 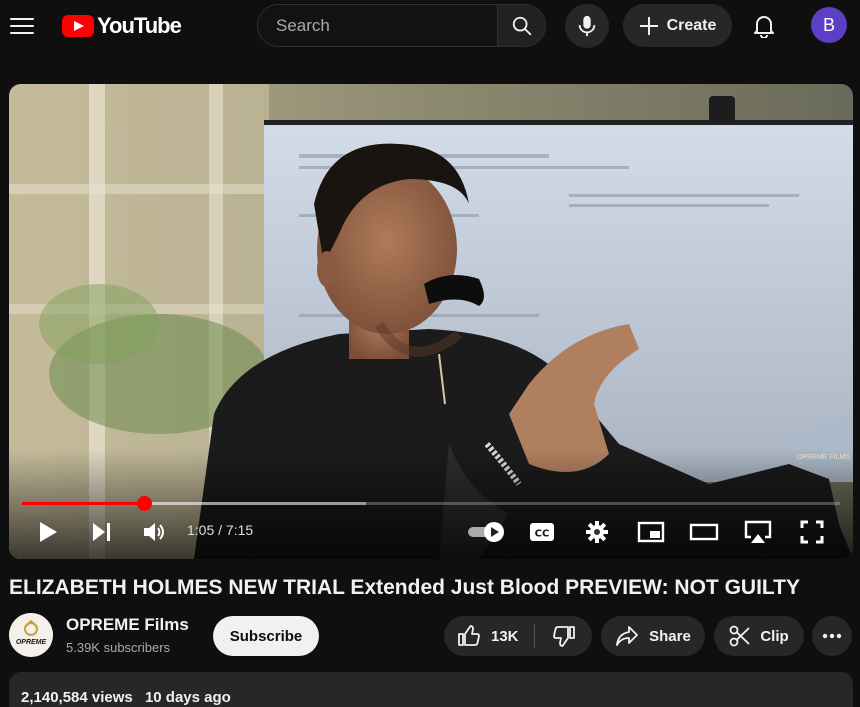 I want to click on top-bar: YouTube Create B, so click(x=430, y=26).